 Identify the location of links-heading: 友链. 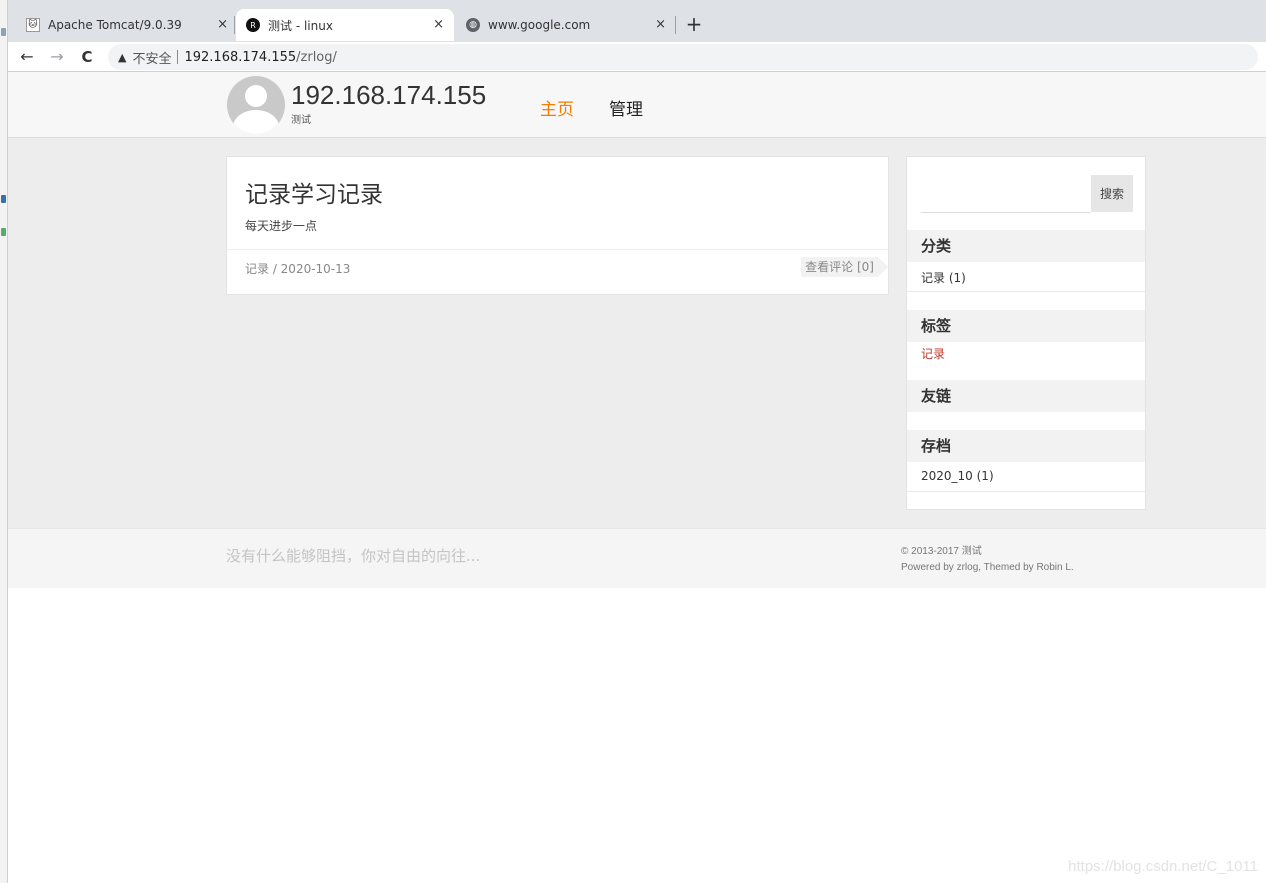
(1026, 396).